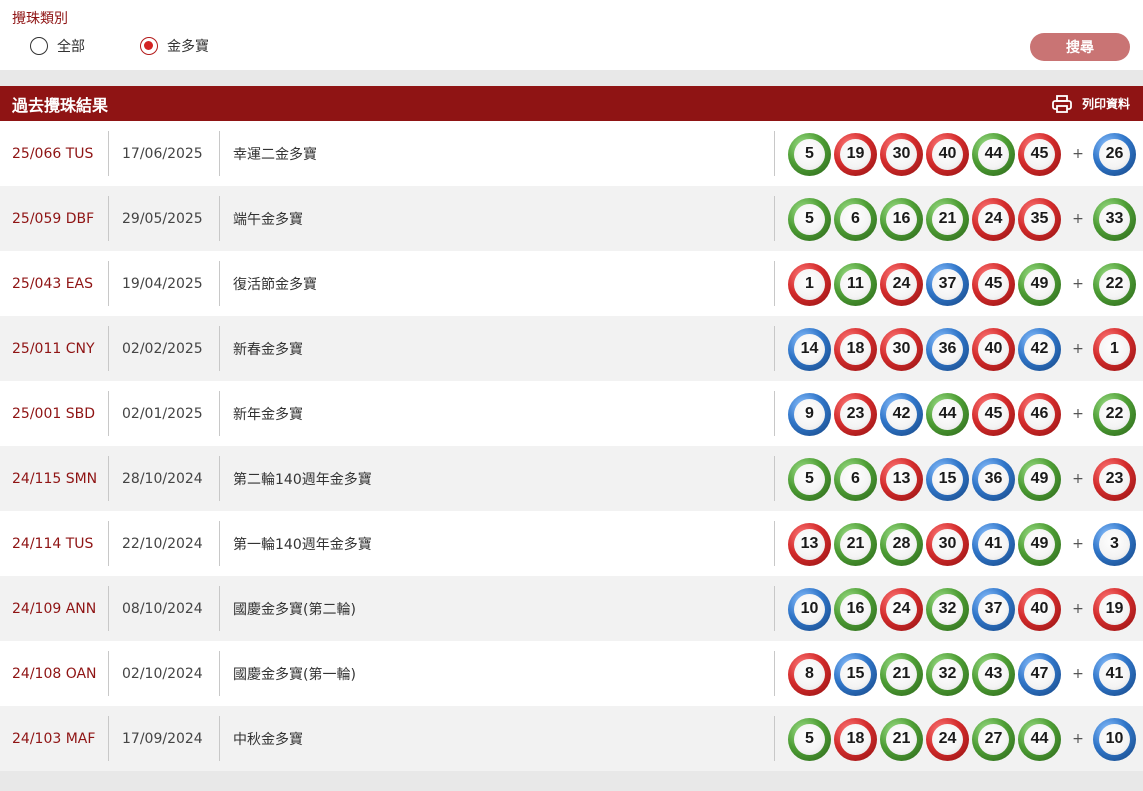  Describe the element at coordinates (188, 47) in the screenshot. I see `radio-snowball-label: 金多寶` at that location.